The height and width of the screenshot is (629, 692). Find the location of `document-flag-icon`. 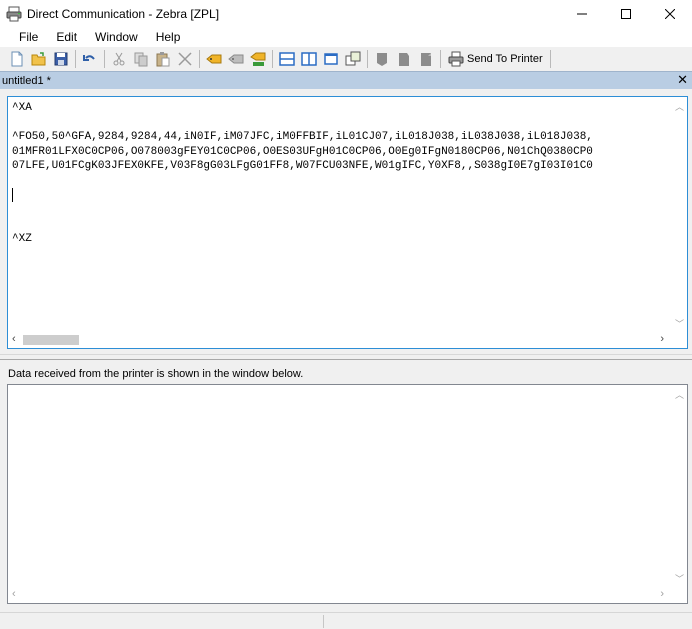

document-flag-icon is located at coordinates (426, 59).